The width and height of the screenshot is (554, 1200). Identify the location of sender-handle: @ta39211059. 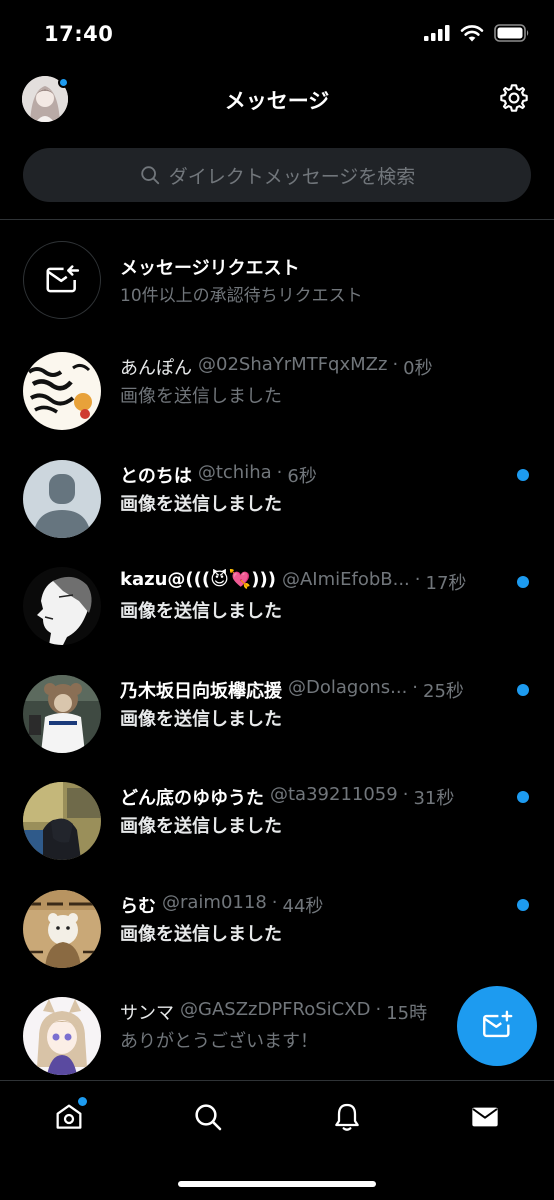
(334, 794).